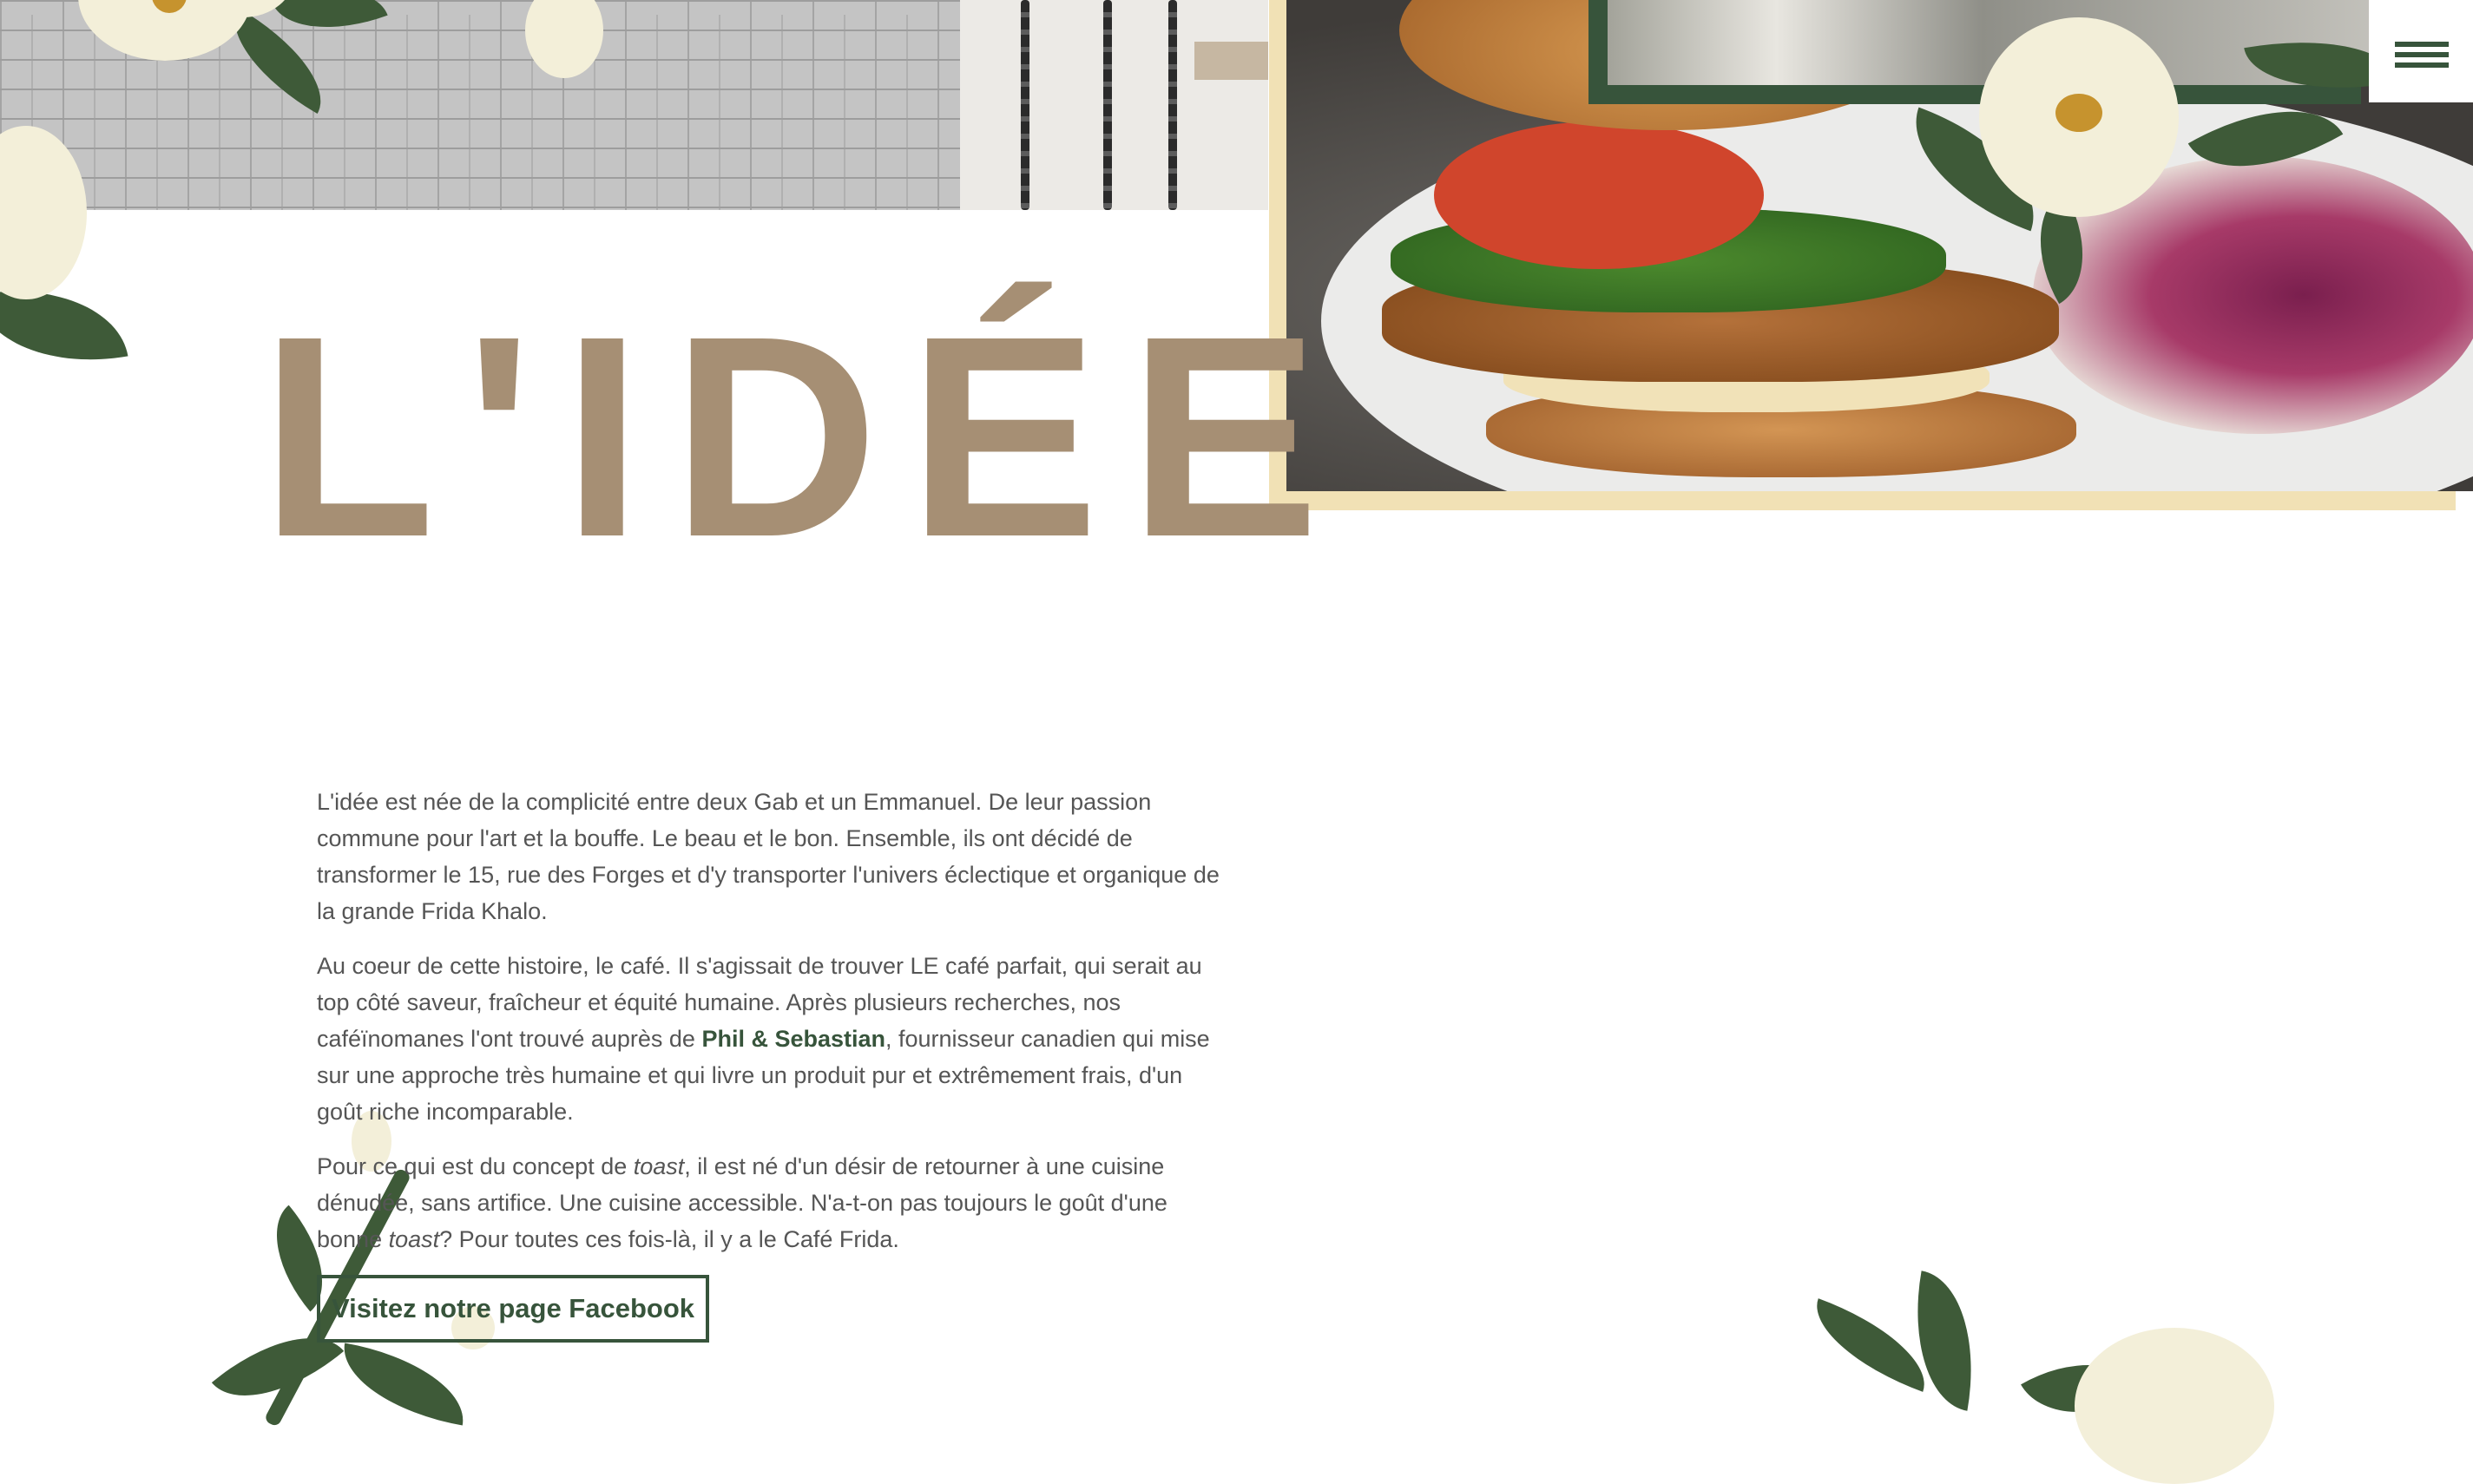 The height and width of the screenshot is (1484, 2473). What do you see at coordinates (793, 1039) in the screenshot?
I see `phil-sebastian-link: Phil & Sebastian` at bounding box center [793, 1039].